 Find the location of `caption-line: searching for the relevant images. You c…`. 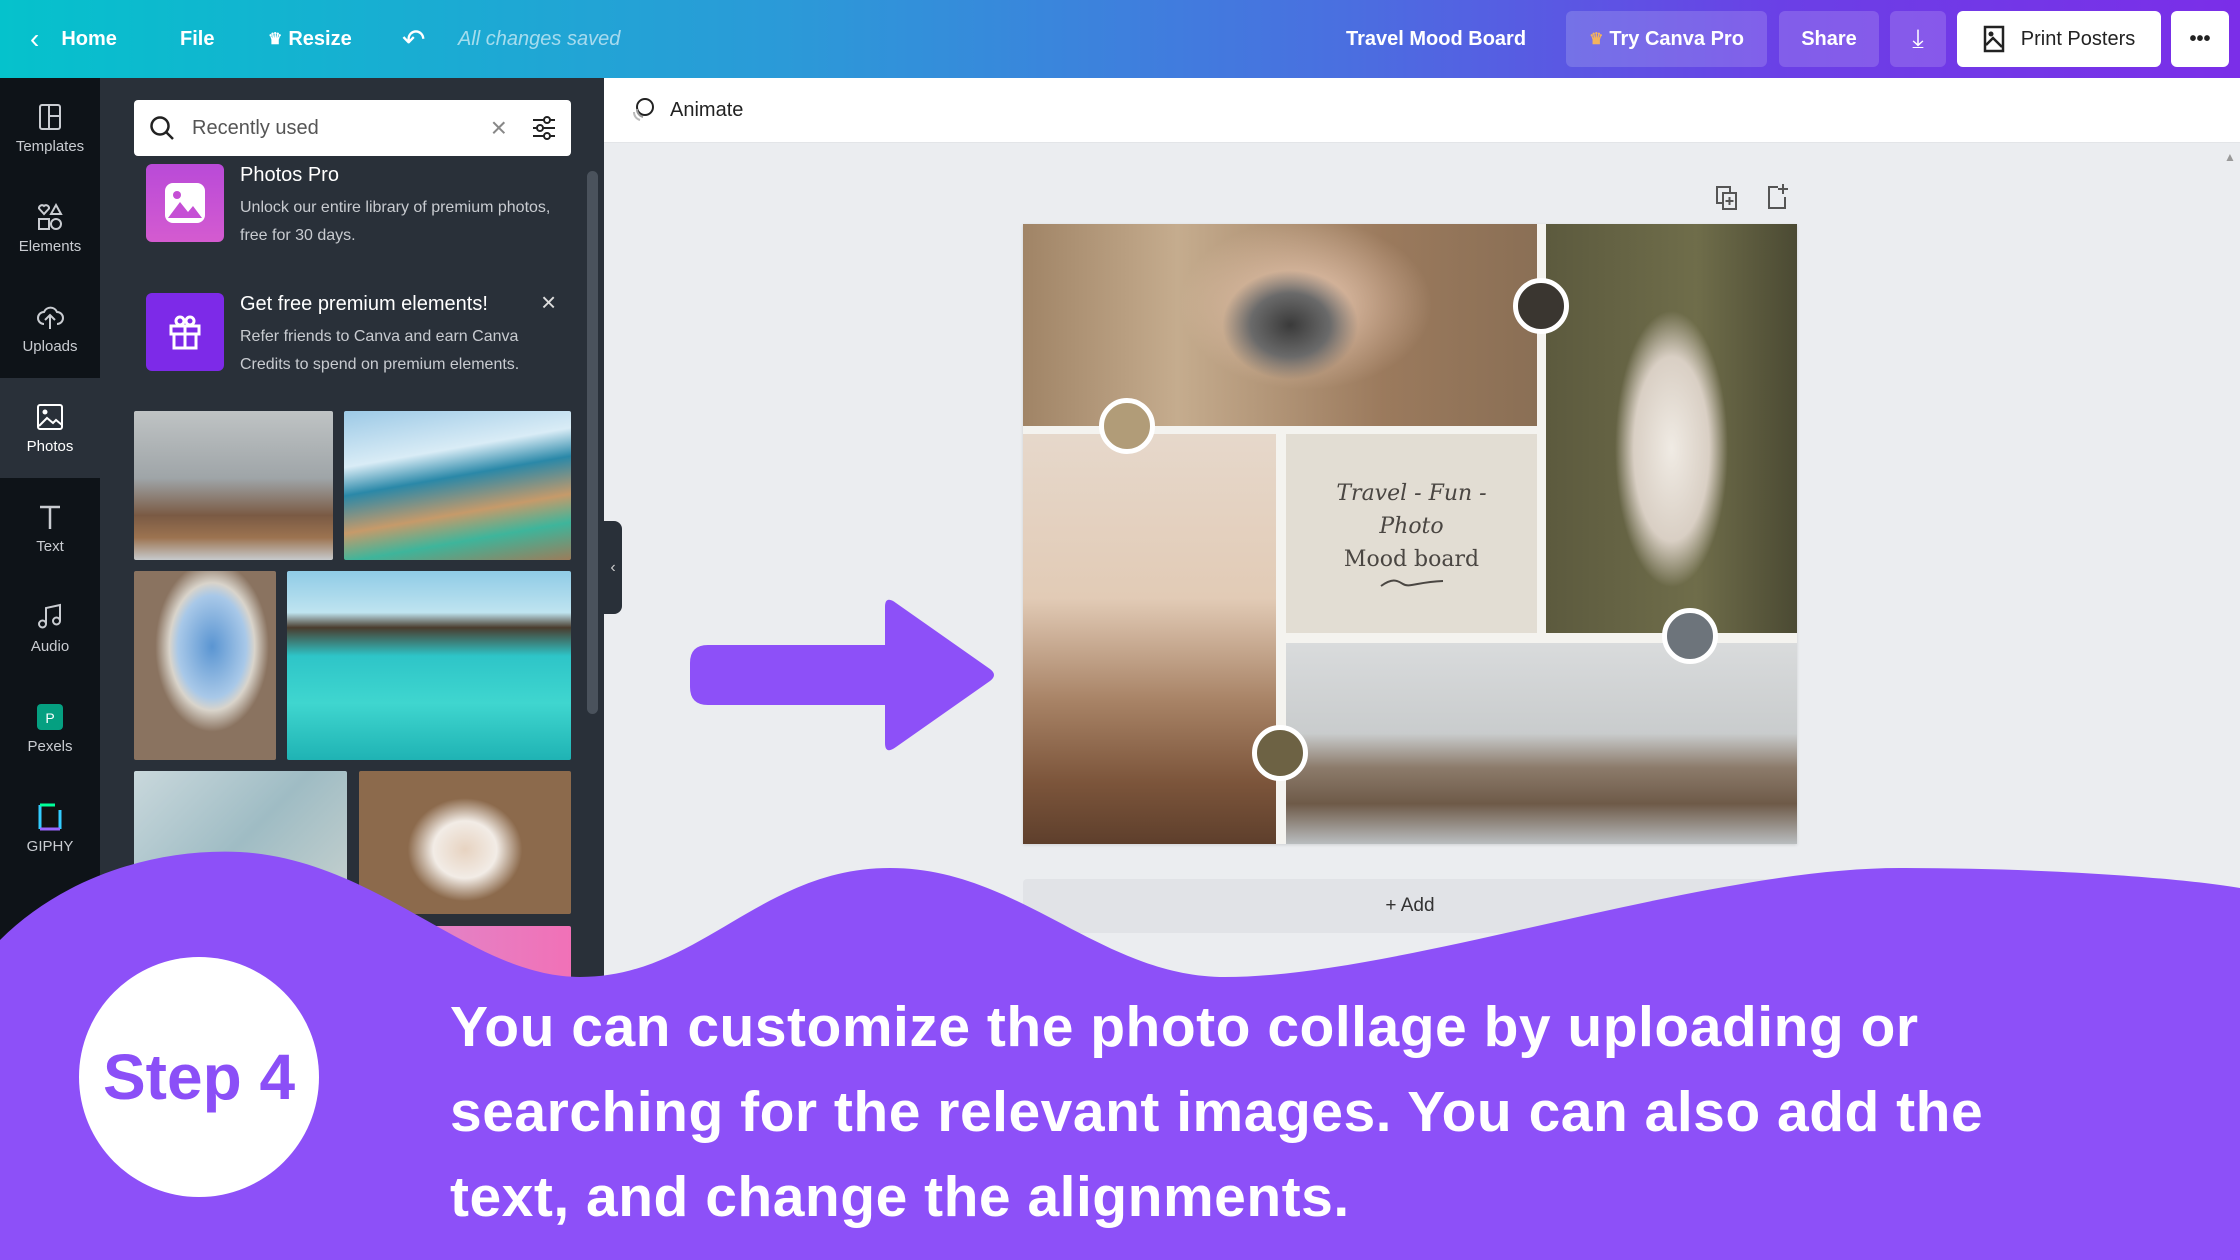

caption-line: searching for the relevant images. You c… is located at coordinates (1217, 1112).